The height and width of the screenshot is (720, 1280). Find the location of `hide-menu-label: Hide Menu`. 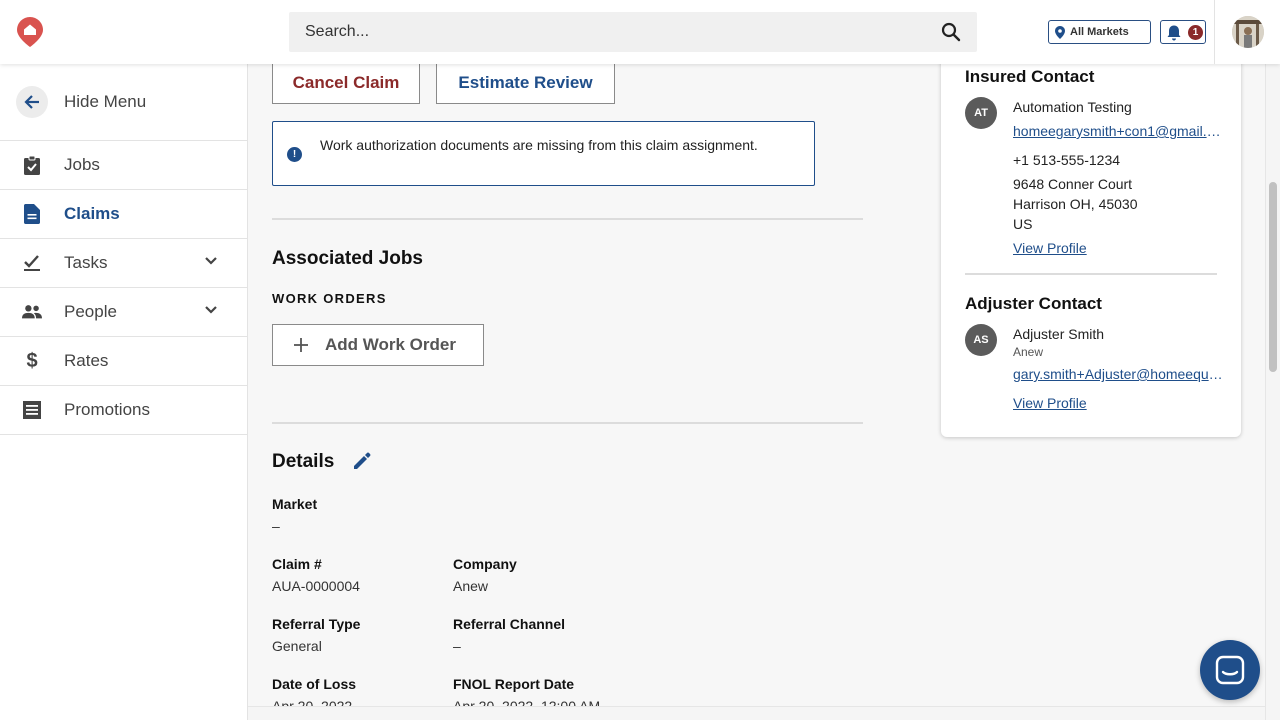

hide-menu-label: Hide Menu is located at coordinates (105, 101).